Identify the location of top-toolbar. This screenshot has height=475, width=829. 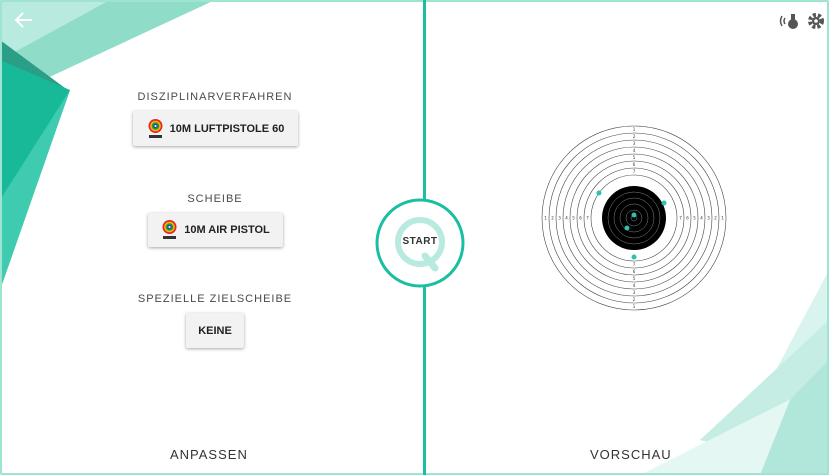
(803, 21).